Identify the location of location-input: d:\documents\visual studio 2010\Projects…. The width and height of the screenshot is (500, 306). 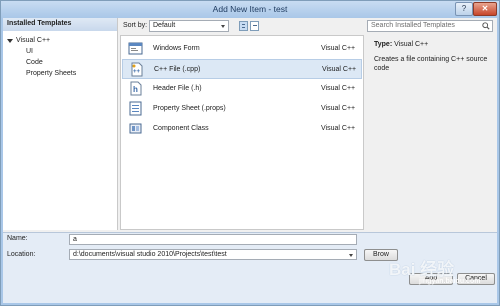
(213, 254).